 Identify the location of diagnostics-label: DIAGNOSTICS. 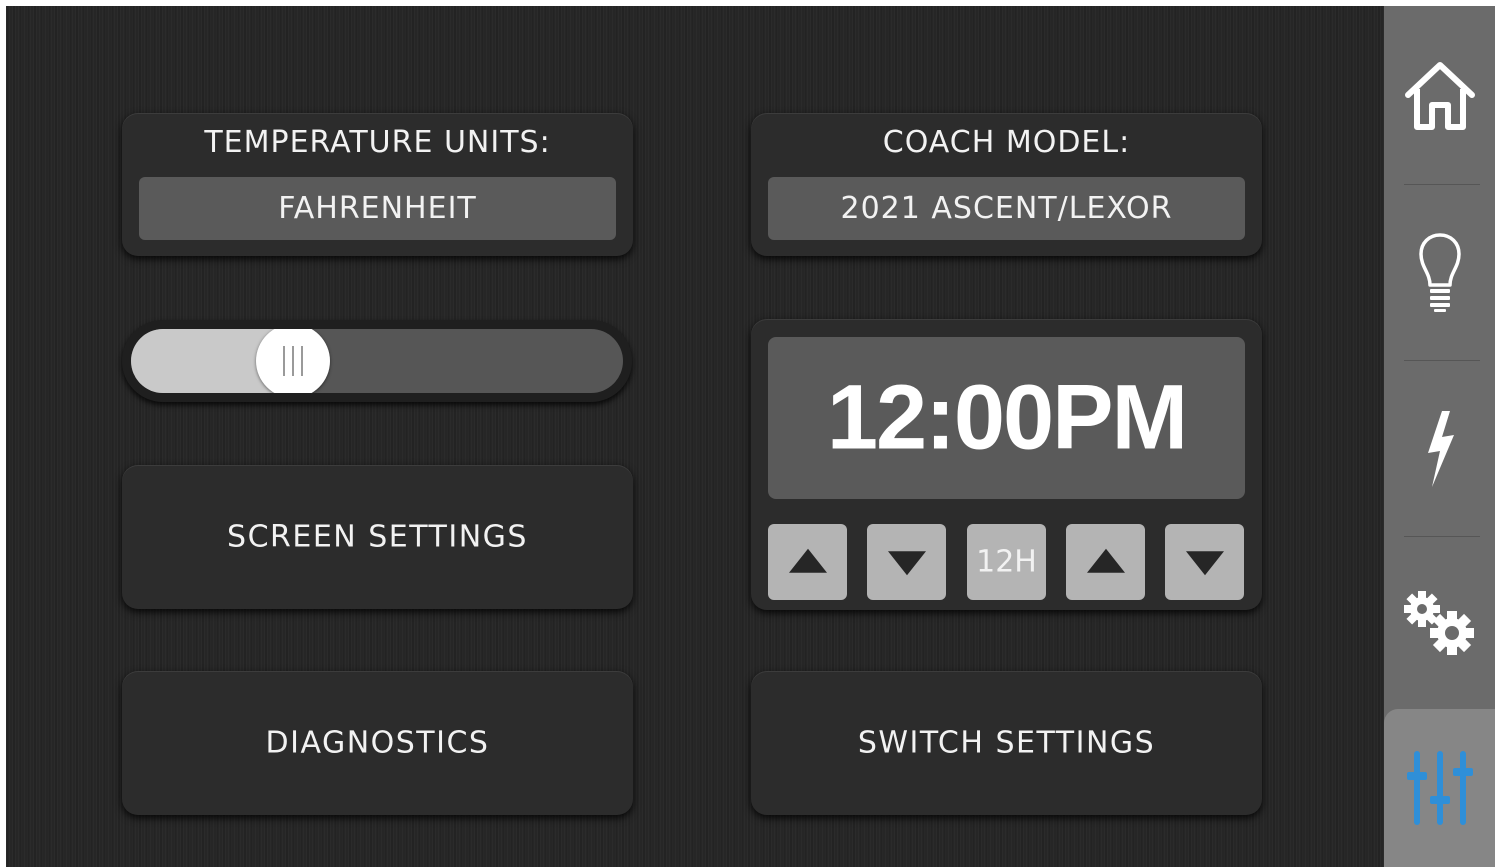
(377, 743).